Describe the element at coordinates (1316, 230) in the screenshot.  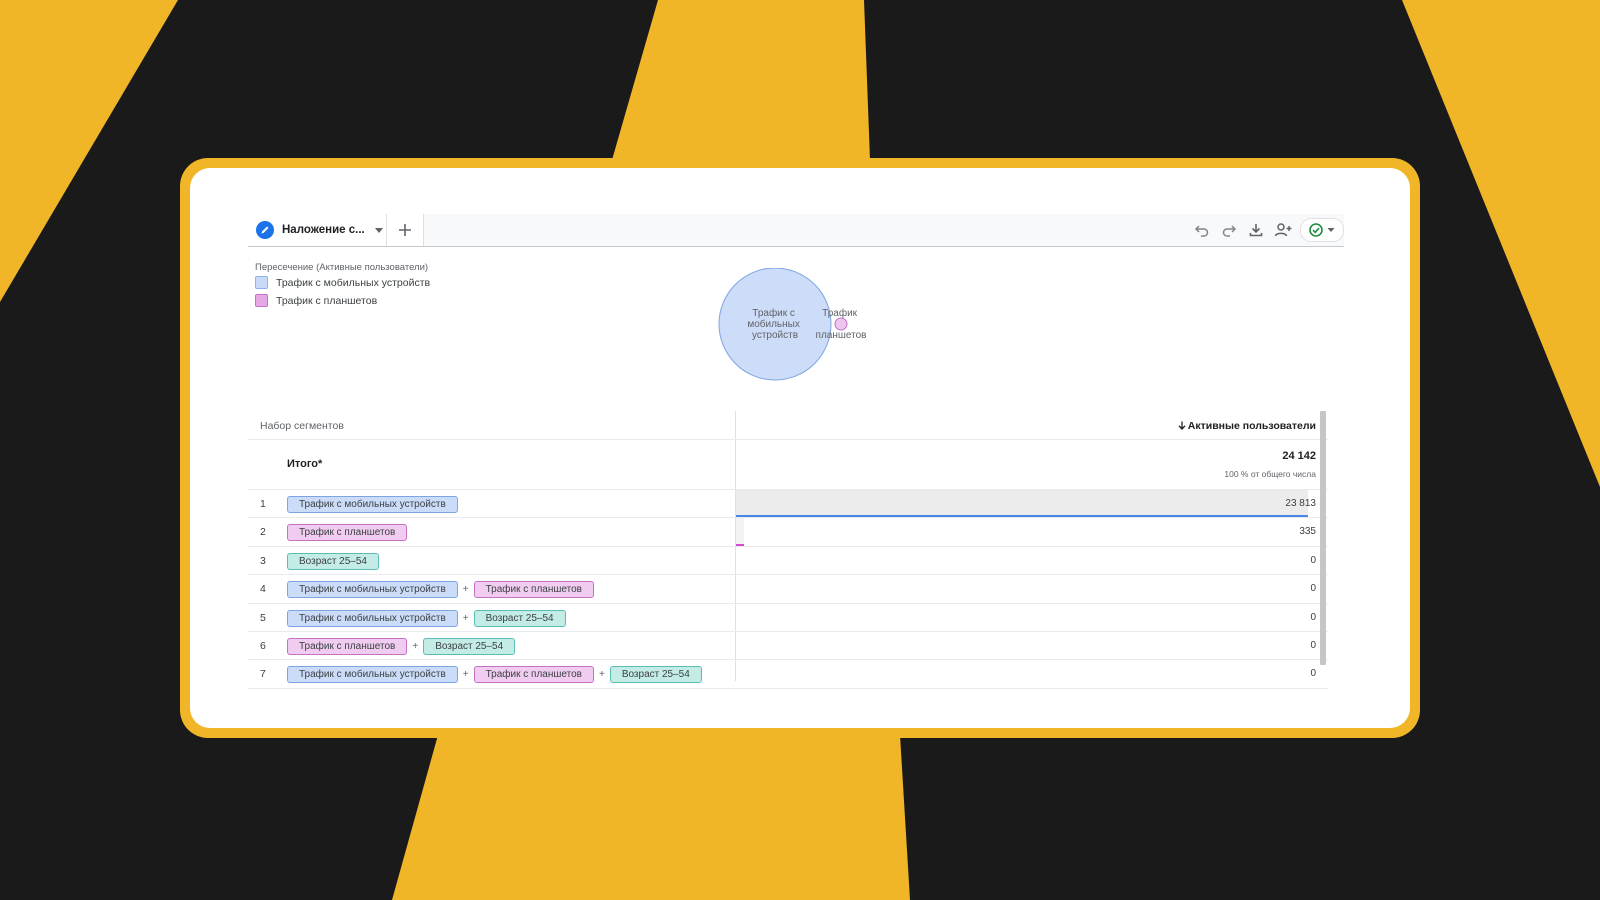
I see `check-circle-icon` at that location.